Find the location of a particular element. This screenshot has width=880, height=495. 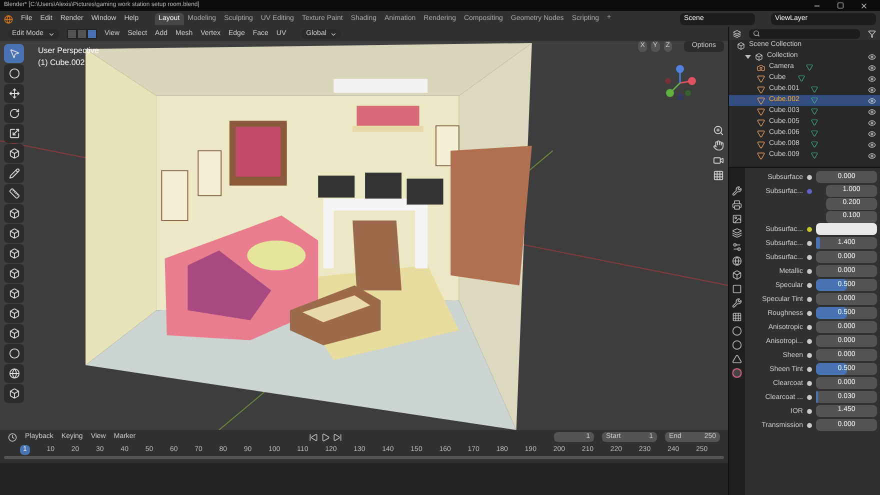

zoom-icon is located at coordinates (718, 130).